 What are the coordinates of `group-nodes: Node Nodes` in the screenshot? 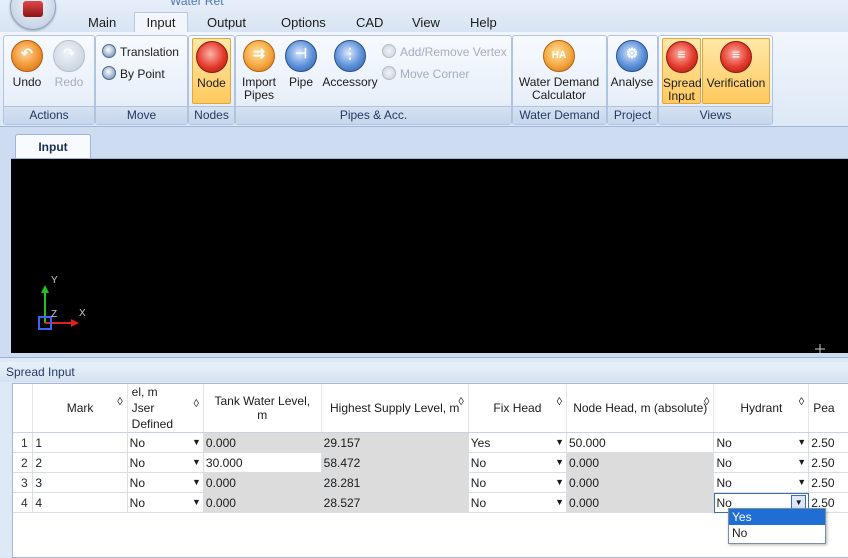 It's located at (211, 80).